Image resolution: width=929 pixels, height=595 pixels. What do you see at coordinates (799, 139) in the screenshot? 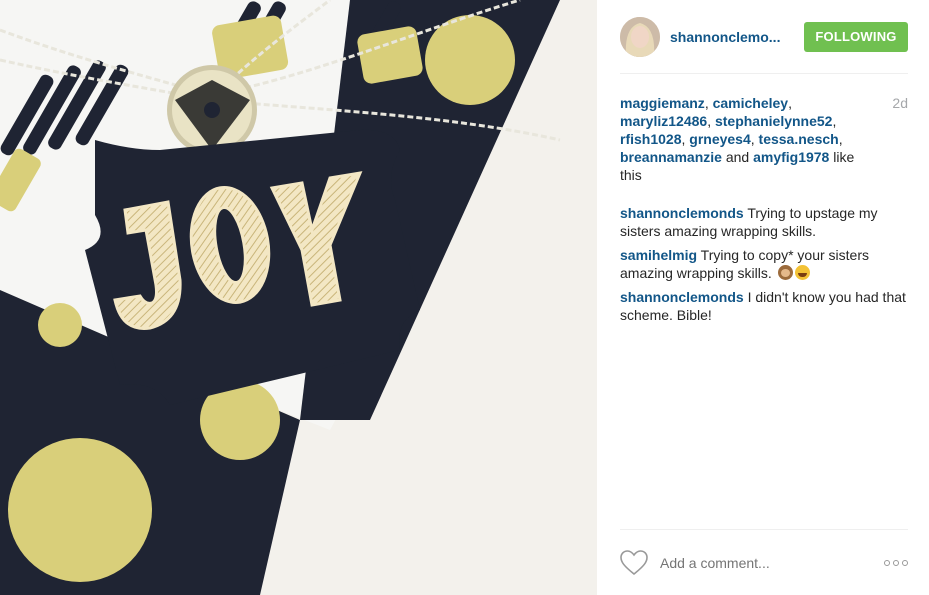
I see `like-user: tessa.nesch` at bounding box center [799, 139].